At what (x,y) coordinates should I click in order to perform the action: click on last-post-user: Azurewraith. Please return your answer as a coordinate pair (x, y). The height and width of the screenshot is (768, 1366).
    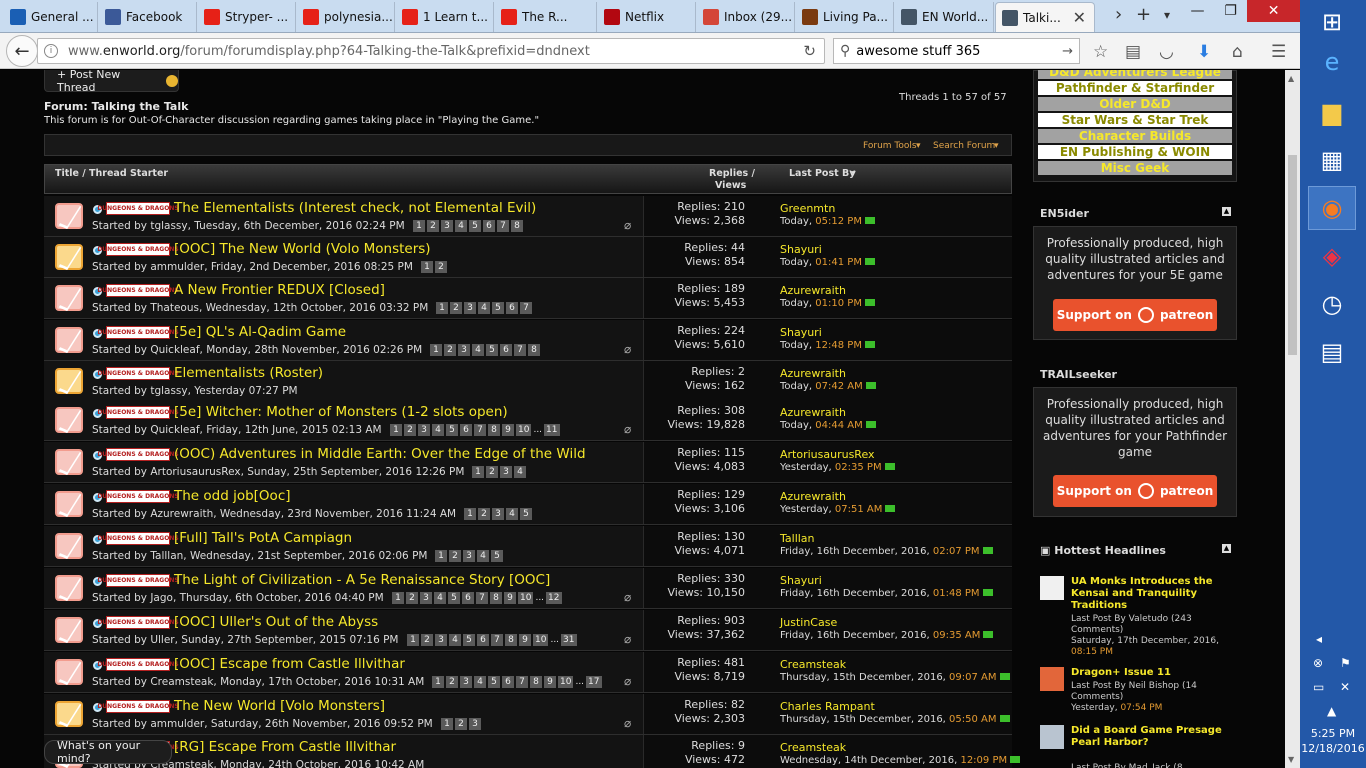
    Looking at the image, I should click on (813, 496).